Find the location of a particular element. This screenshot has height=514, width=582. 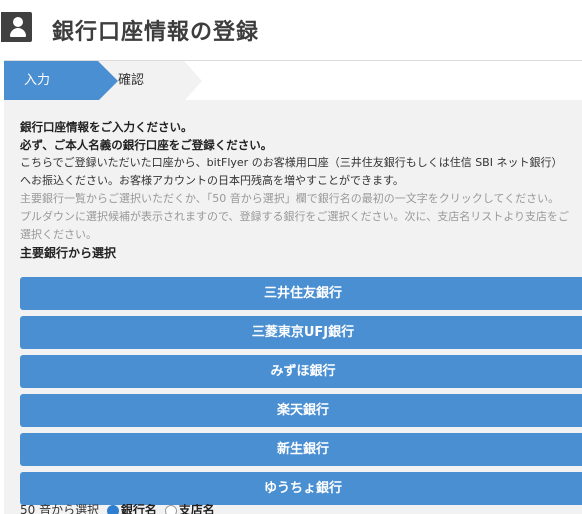

bank-button-smbc: 三井住友銀行 is located at coordinates (301, 293).